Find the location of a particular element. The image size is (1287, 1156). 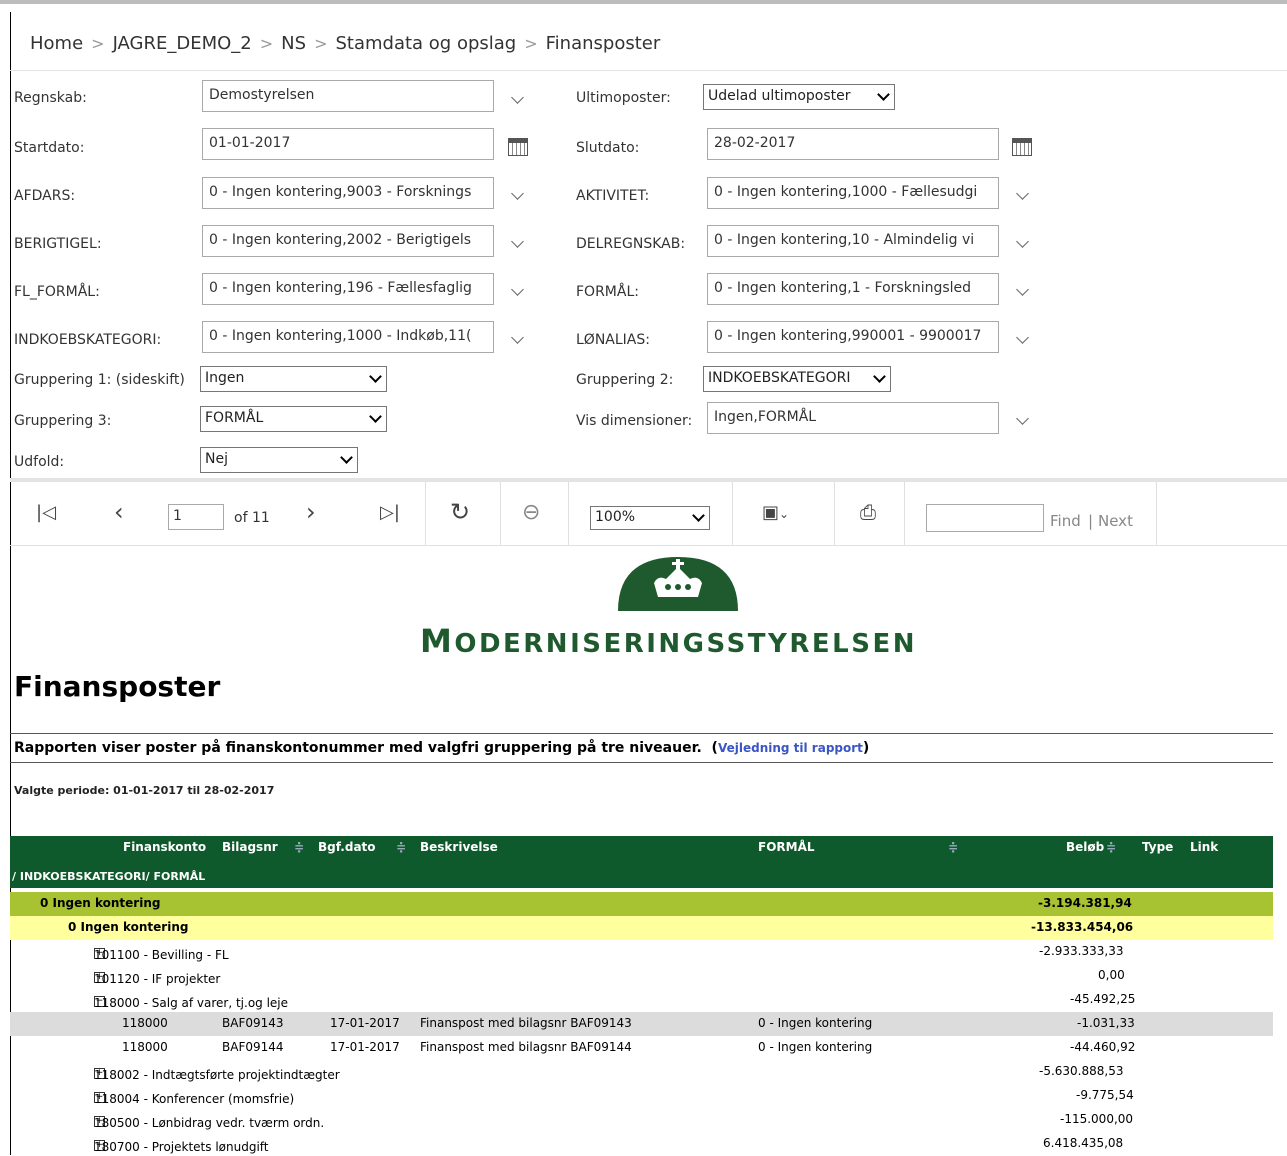

row-dato: 17-01-2017 is located at coordinates (365, 1023).